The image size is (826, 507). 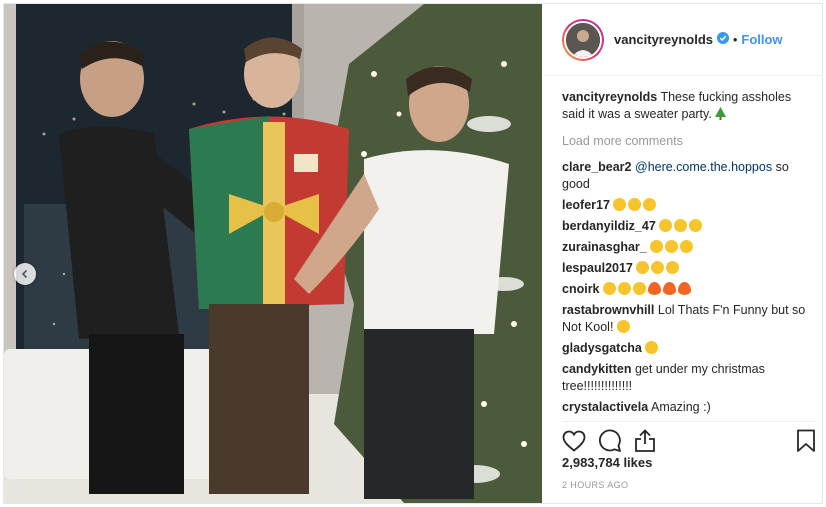 I want to click on smile-emoji-icon, so click(x=623, y=326).